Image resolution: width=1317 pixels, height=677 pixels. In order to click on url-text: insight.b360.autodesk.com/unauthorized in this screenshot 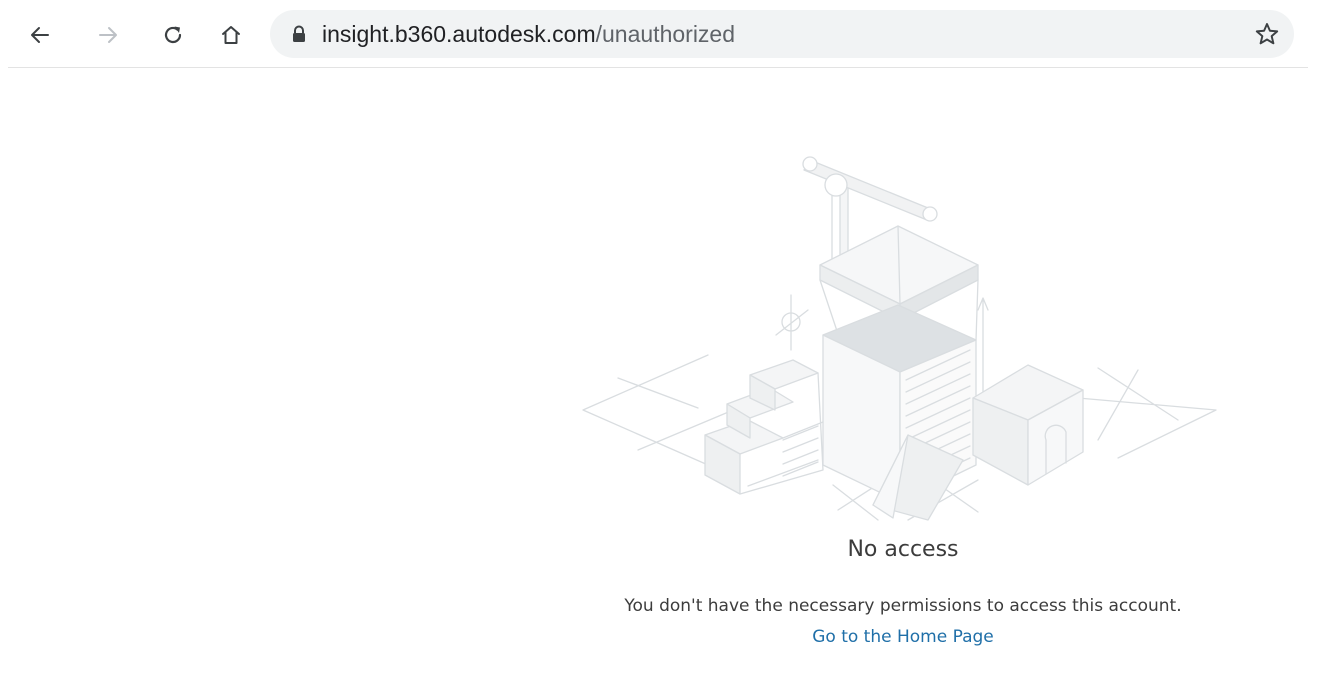, I will do `click(528, 34)`.